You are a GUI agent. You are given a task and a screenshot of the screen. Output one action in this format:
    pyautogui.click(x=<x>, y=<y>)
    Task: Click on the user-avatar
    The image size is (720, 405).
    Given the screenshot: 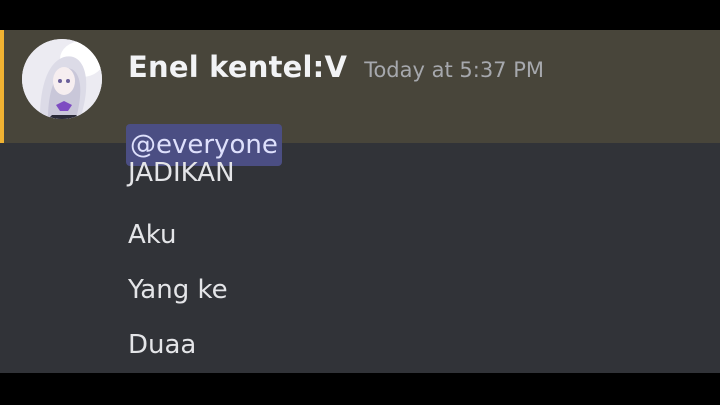 What is the action you would take?
    pyautogui.click(x=62, y=79)
    